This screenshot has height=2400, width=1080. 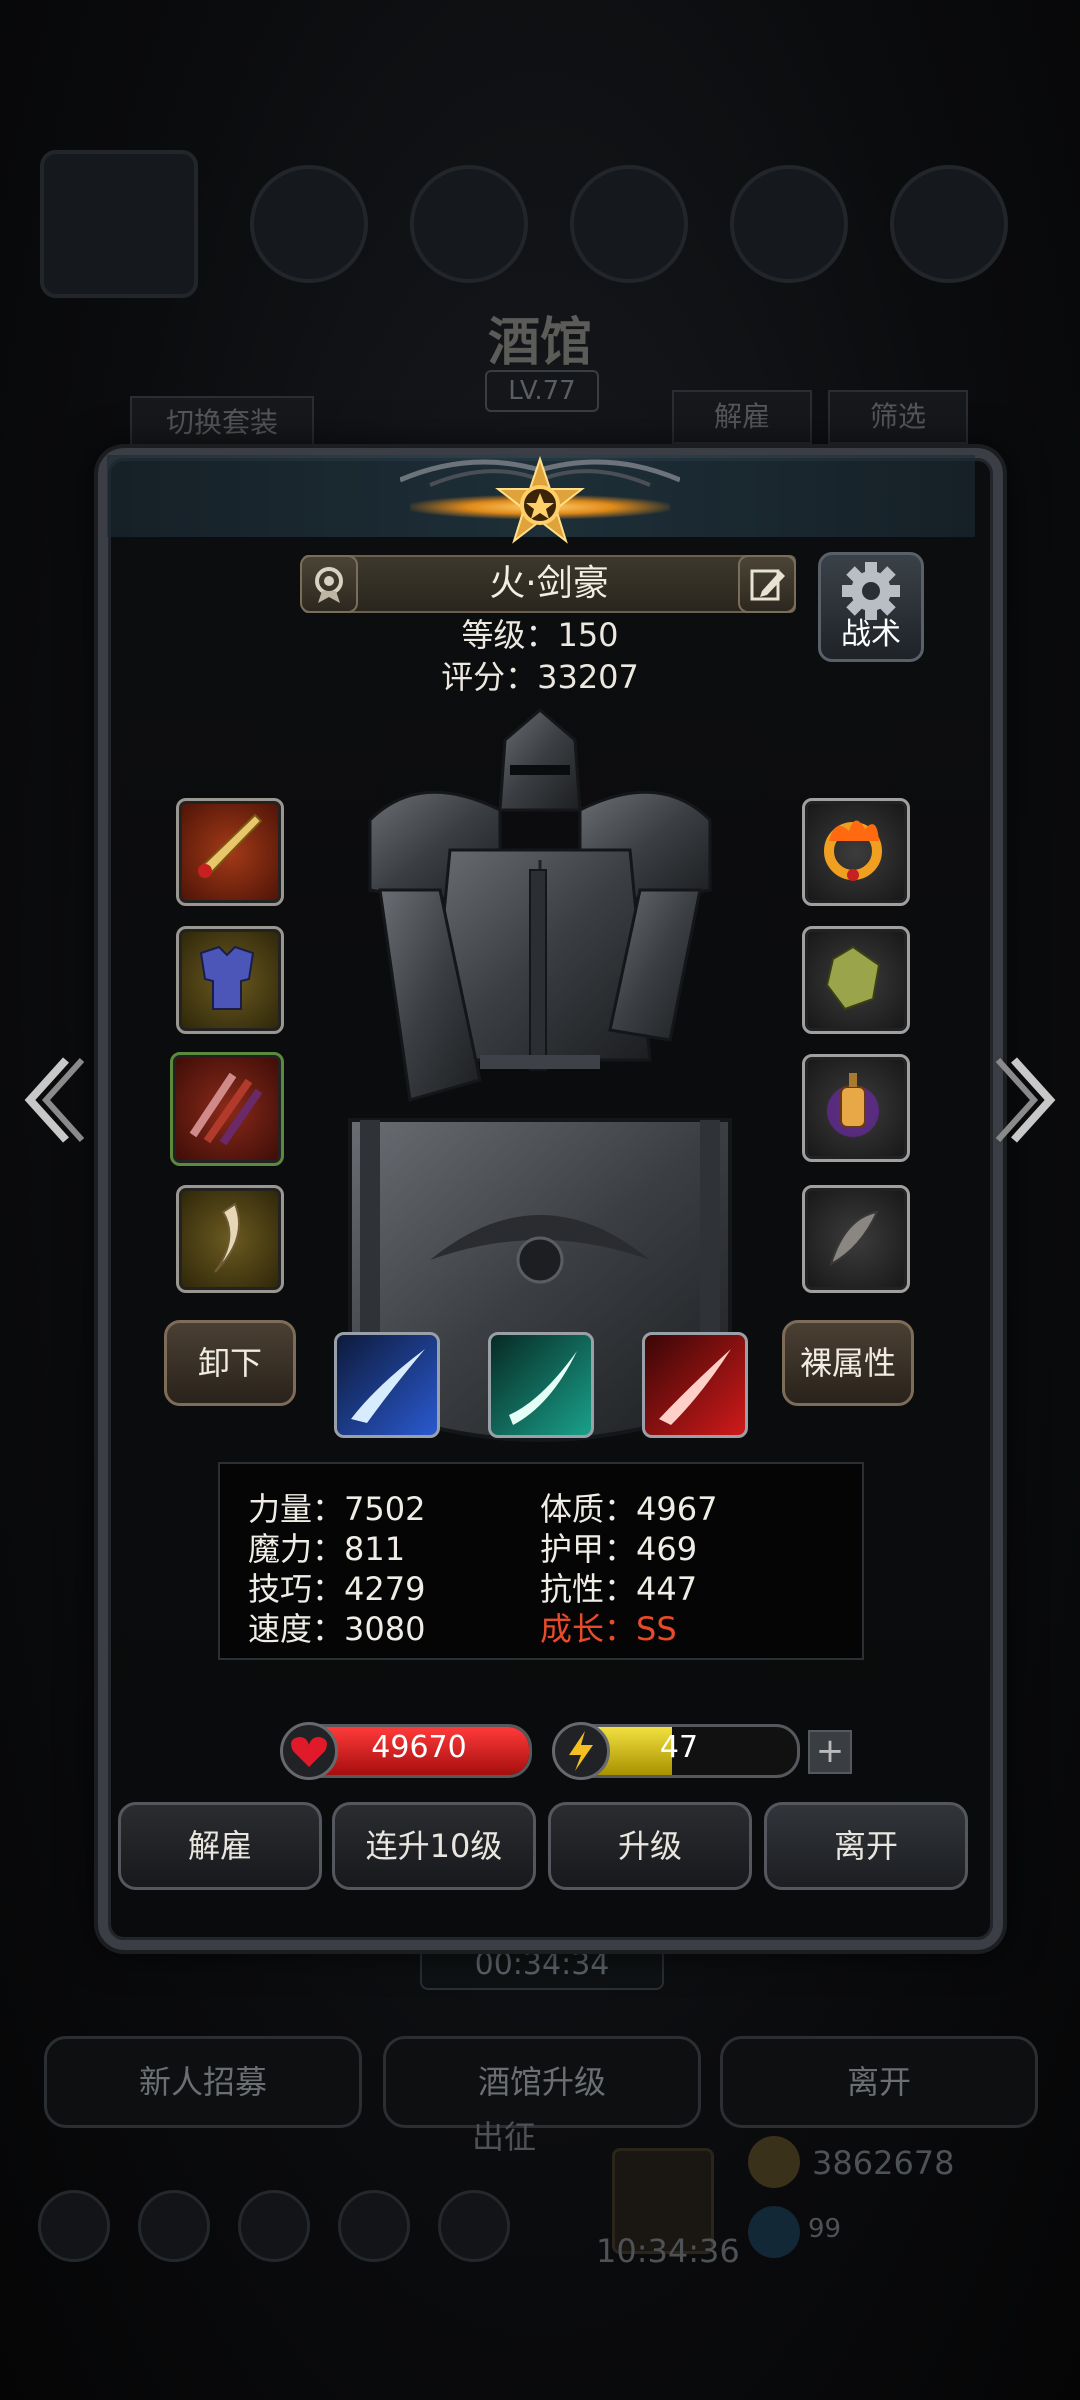 What do you see at coordinates (203, 2082) in the screenshot?
I see `bg-recruit-button: 新人招募` at bounding box center [203, 2082].